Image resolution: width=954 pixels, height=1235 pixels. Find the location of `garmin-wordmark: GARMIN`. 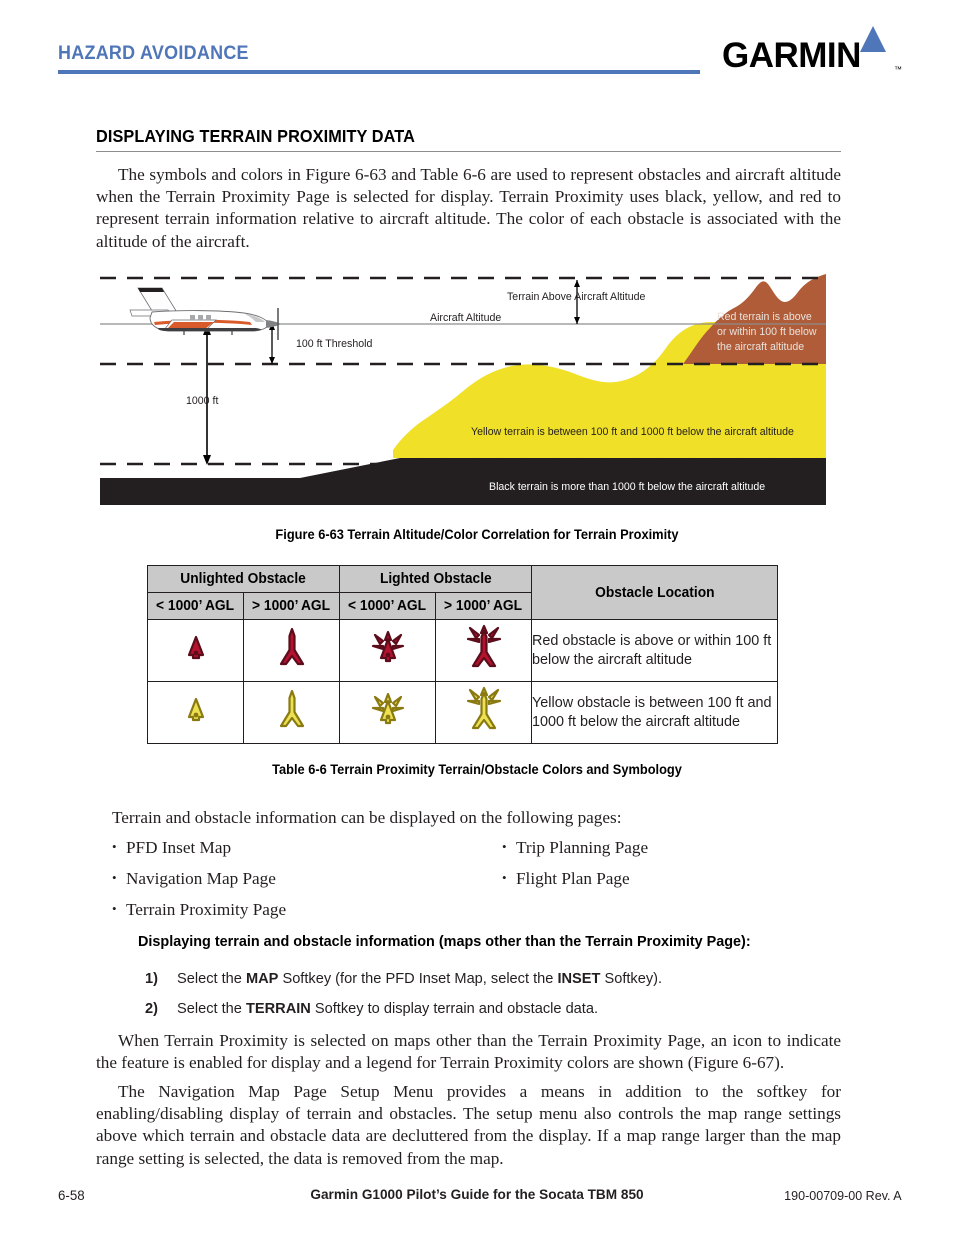

garmin-wordmark: GARMIN is located at coordinates (791, 55).